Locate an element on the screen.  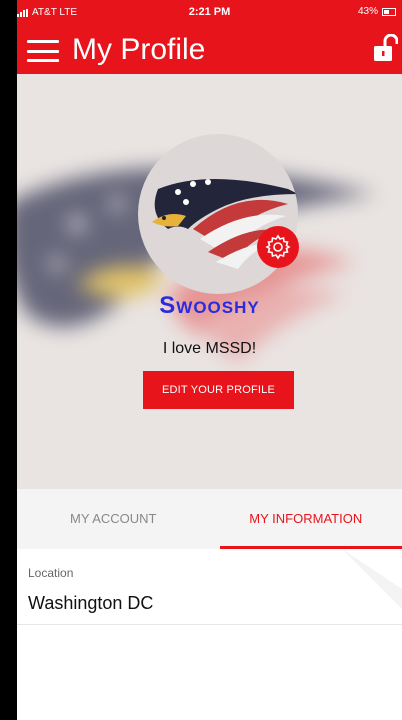
battery-icon is located at coordinates (389, 11).